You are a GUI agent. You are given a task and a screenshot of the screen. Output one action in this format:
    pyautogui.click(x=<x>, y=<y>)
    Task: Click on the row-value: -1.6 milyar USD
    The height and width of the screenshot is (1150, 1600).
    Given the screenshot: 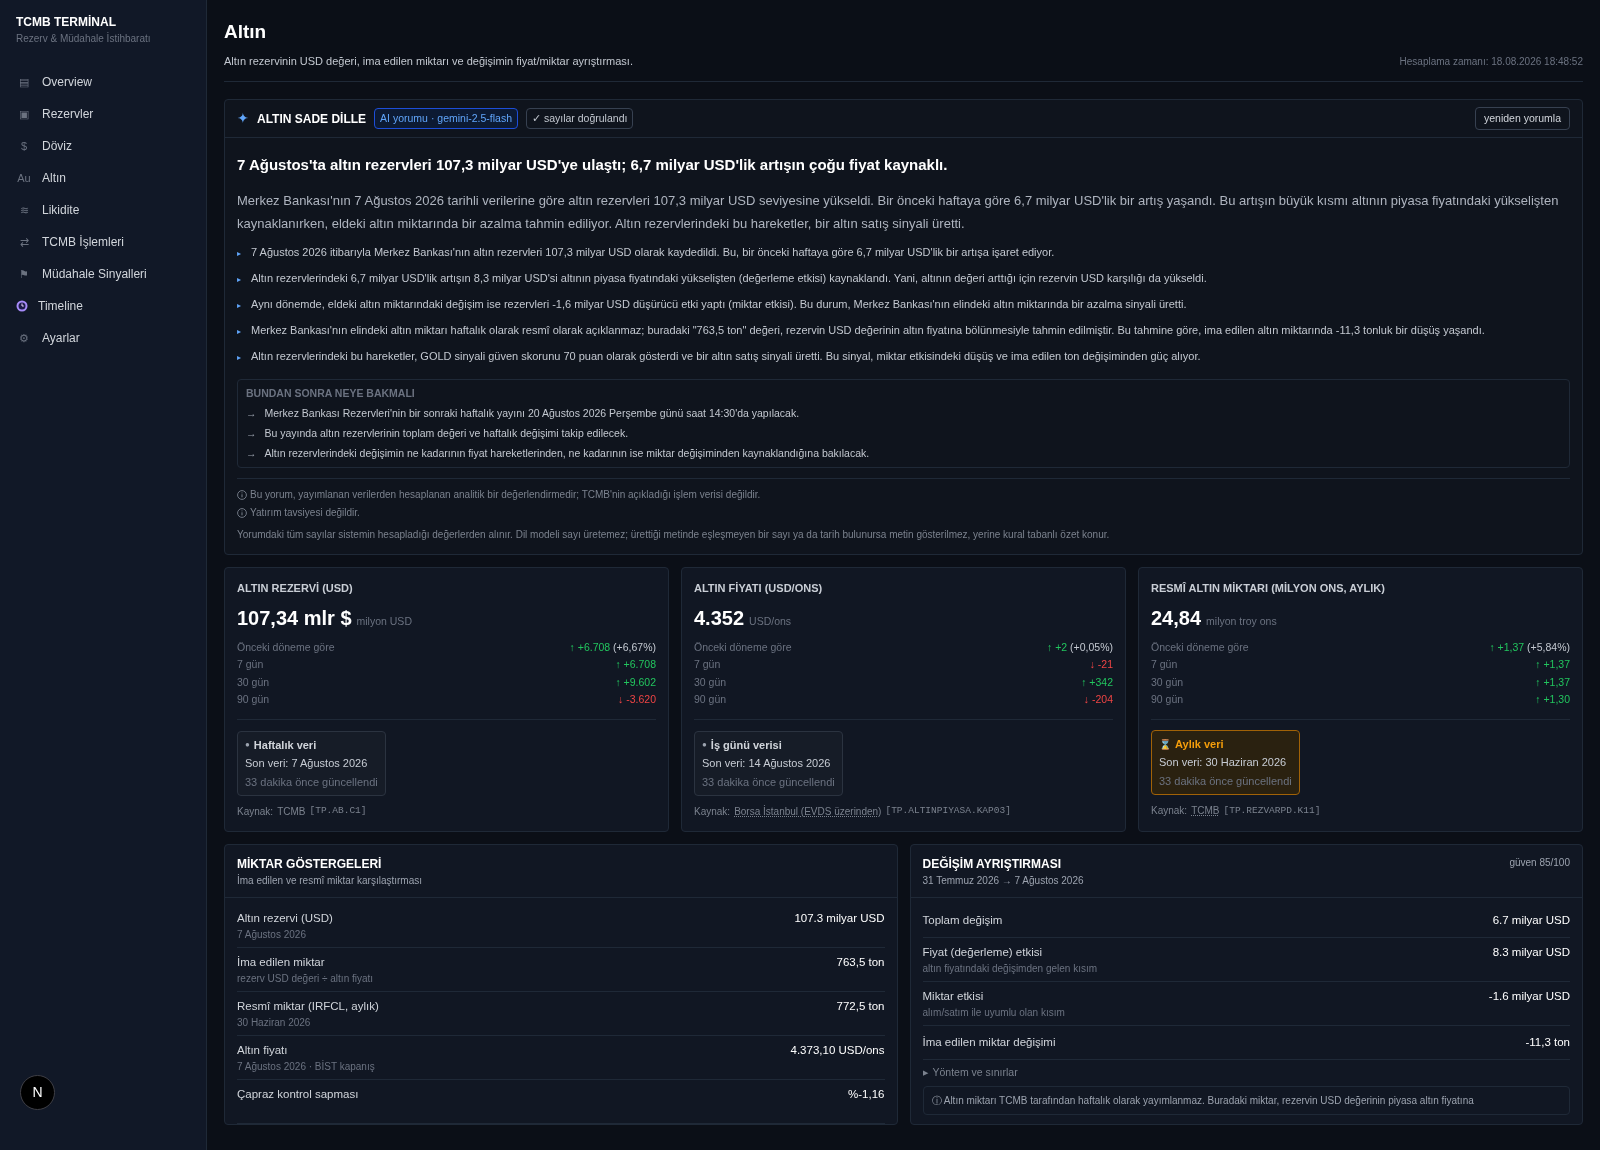 What is the action you would take?
    pyautogui.click(x=1529, y=996)
    